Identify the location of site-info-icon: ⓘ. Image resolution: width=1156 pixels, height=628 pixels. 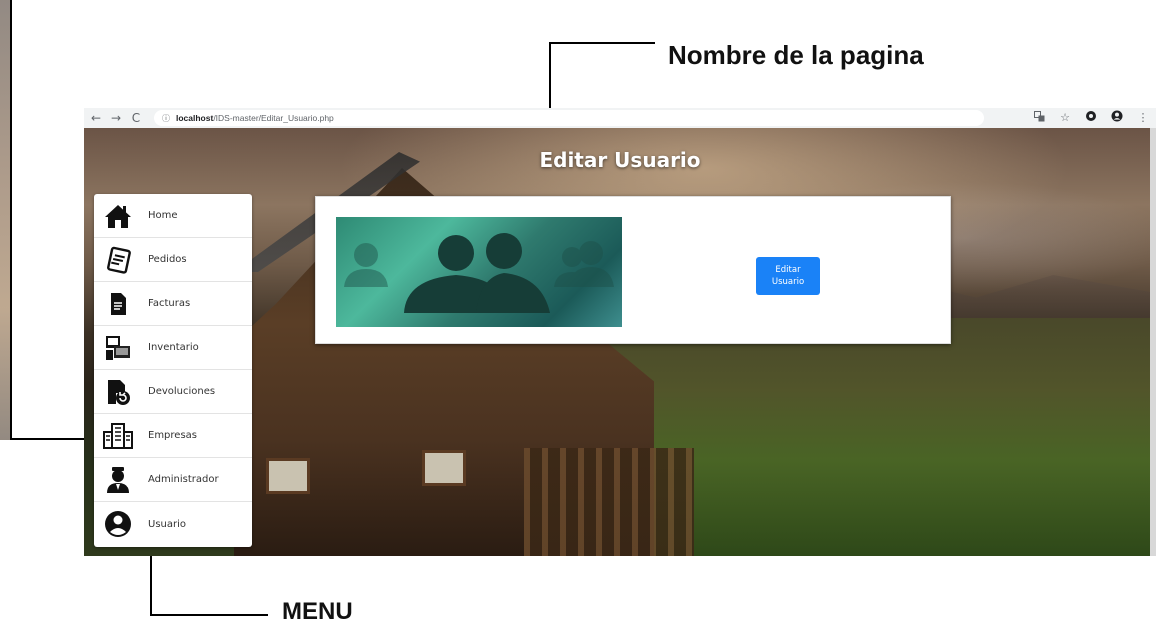
(166, 118).